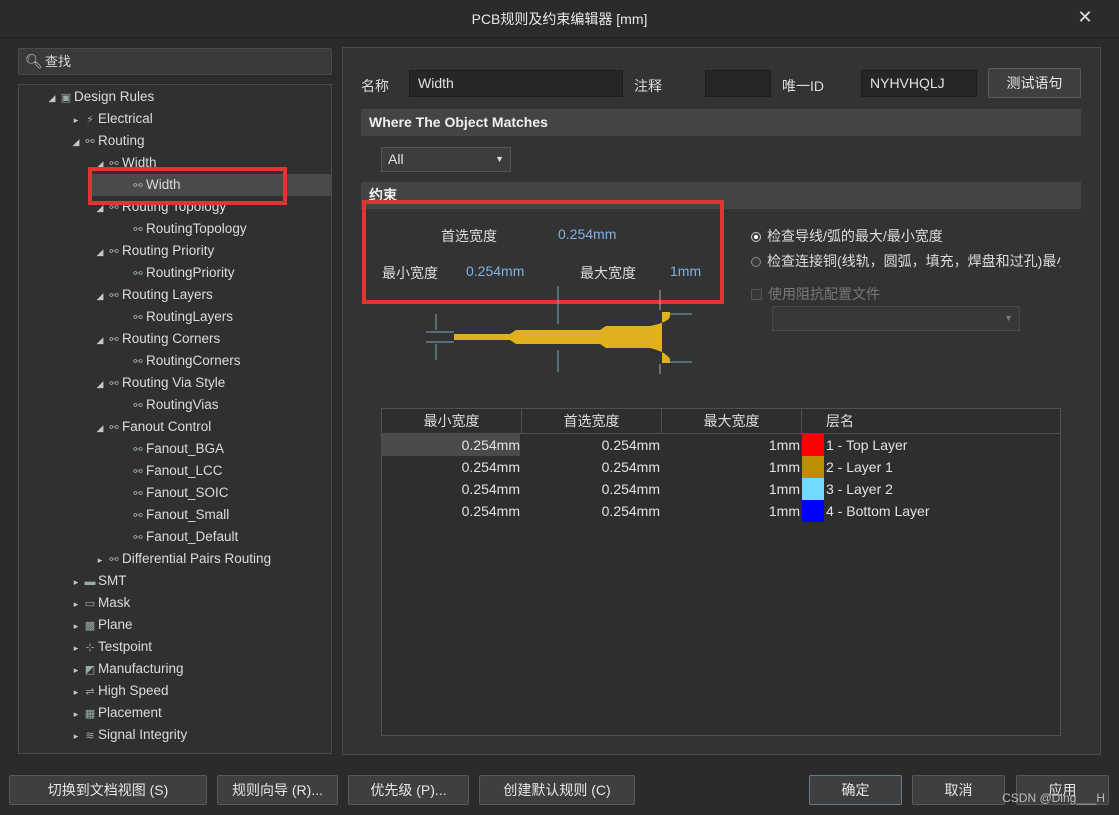  I want to click on tree-item: ▸ ⚡ Electrical, so click(111, 119).